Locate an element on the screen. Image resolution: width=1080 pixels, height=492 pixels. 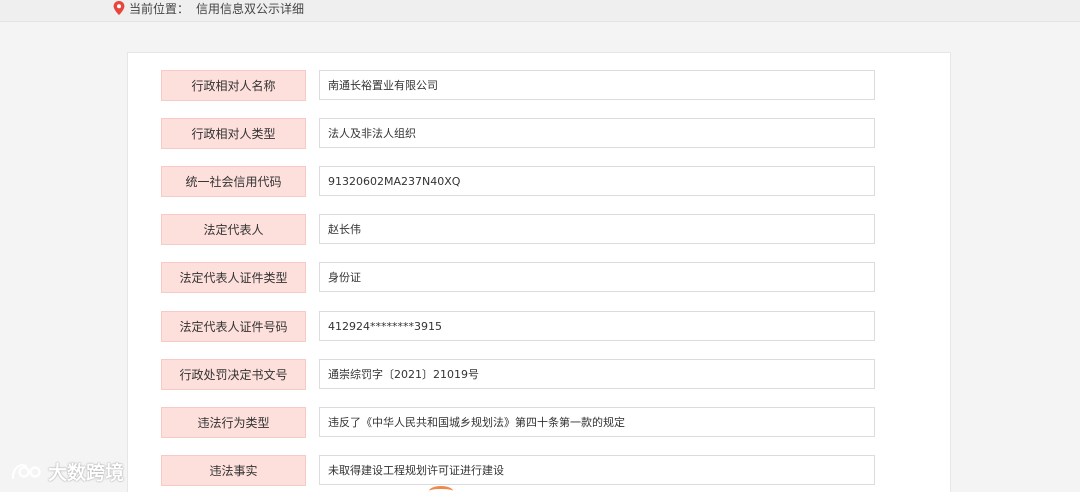
breadcrumb-current: 信用信息双公示详细 is located at coordinates (250, 8).